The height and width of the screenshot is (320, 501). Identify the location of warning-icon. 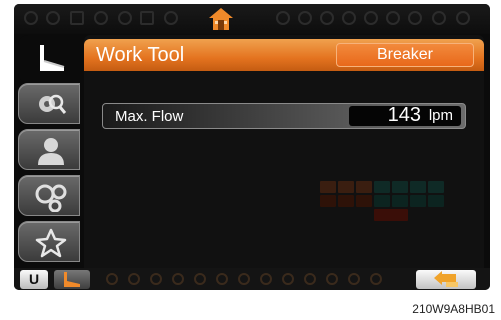
(31, 18).